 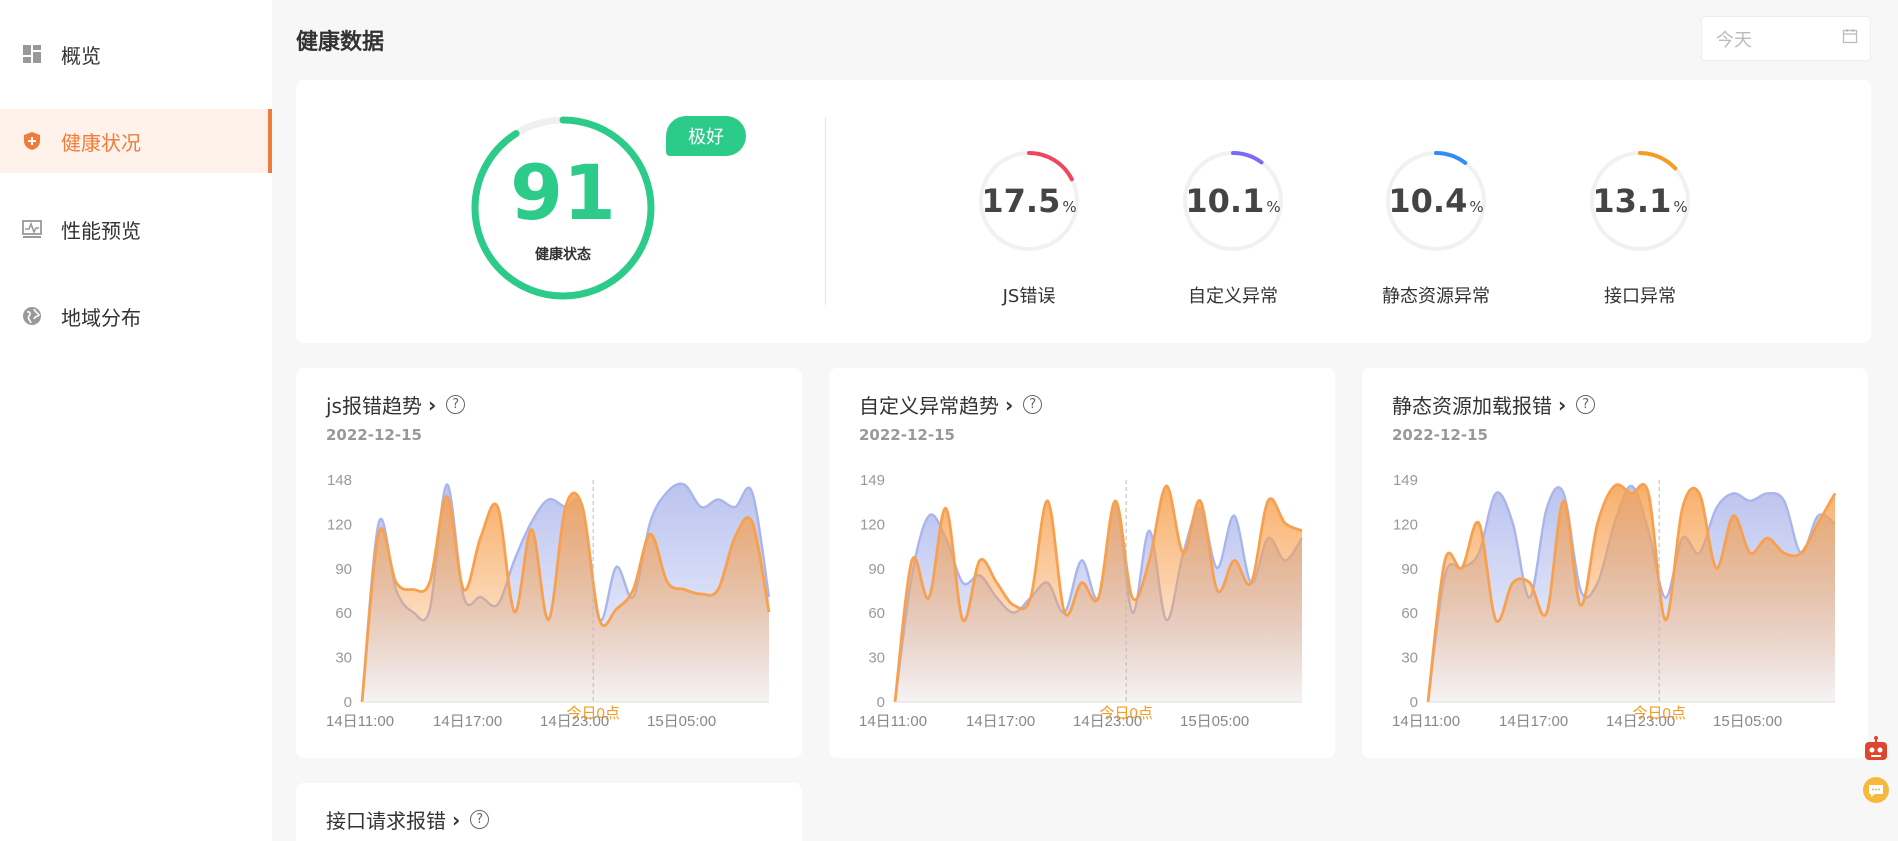 What do you see at coordinates (1876, 750) in the screenshot?
I see `robot-icon` at bounding box center [1876, 750].